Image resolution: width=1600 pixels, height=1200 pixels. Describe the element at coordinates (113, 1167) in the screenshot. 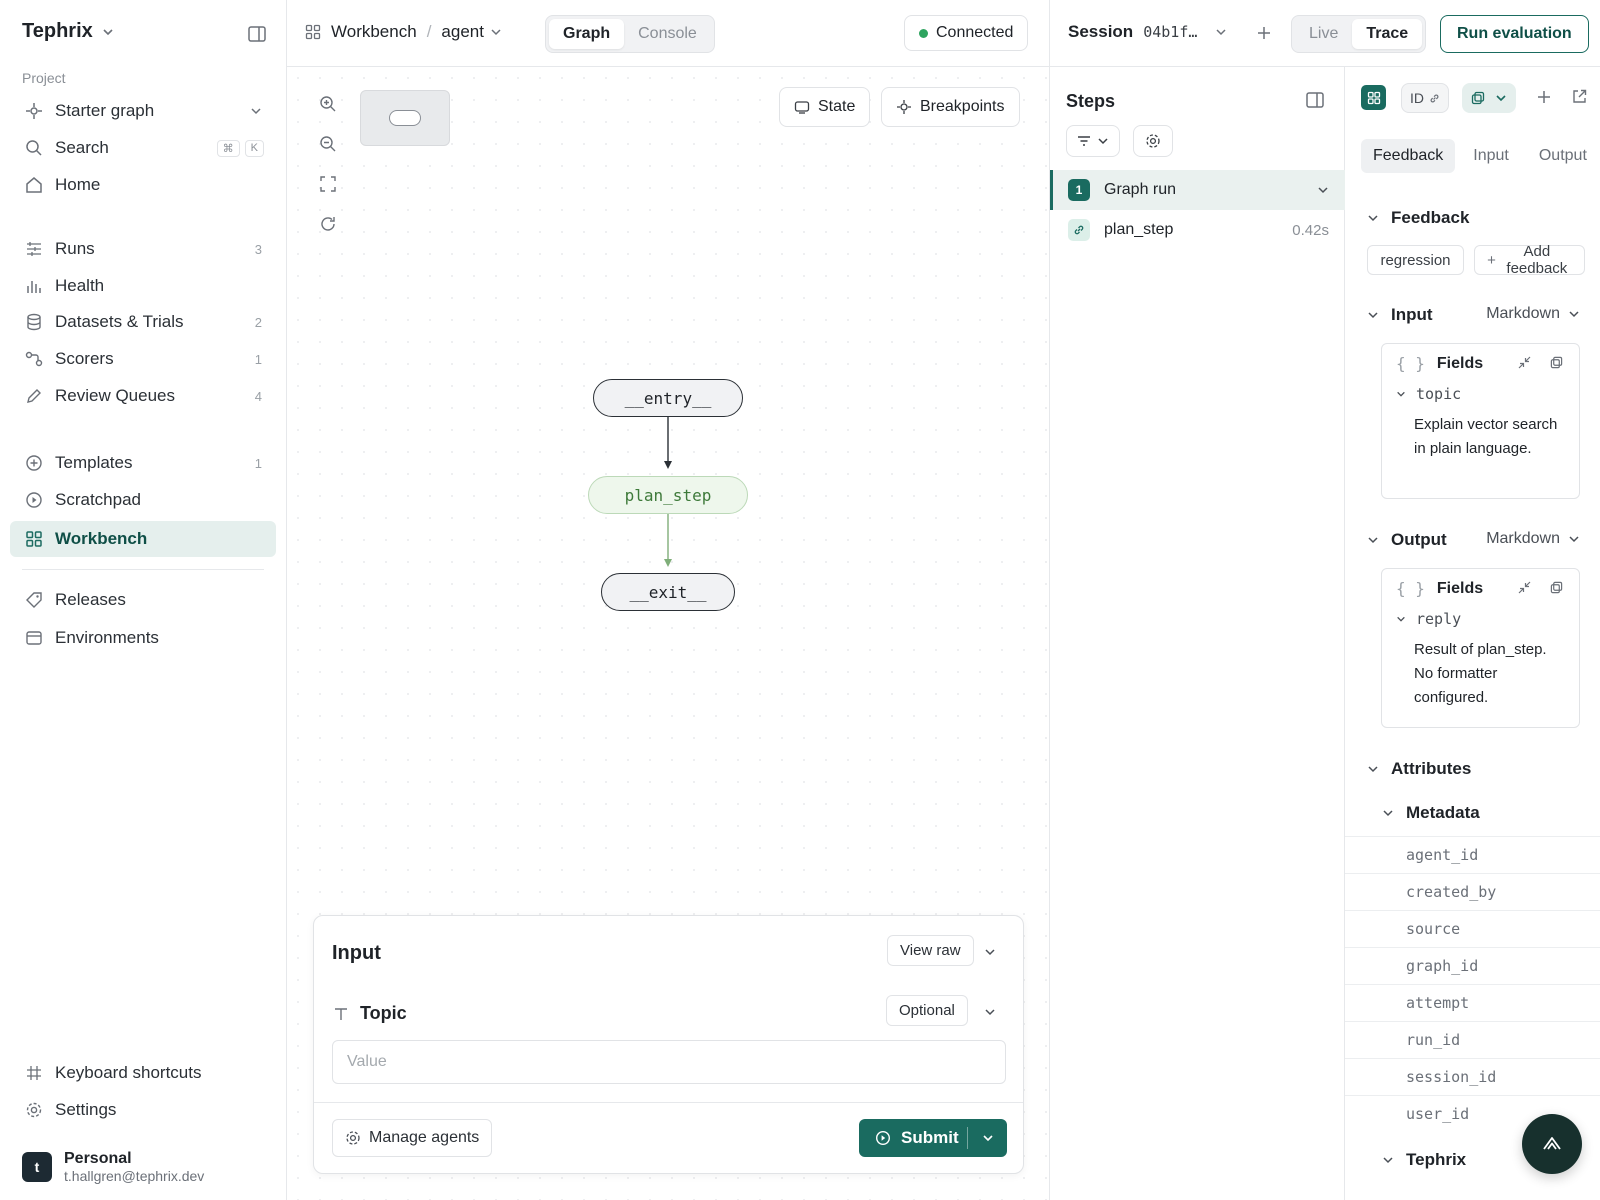

I see `profile-switcher: t Personal t.hallgren@tephrix.dev` at that location.